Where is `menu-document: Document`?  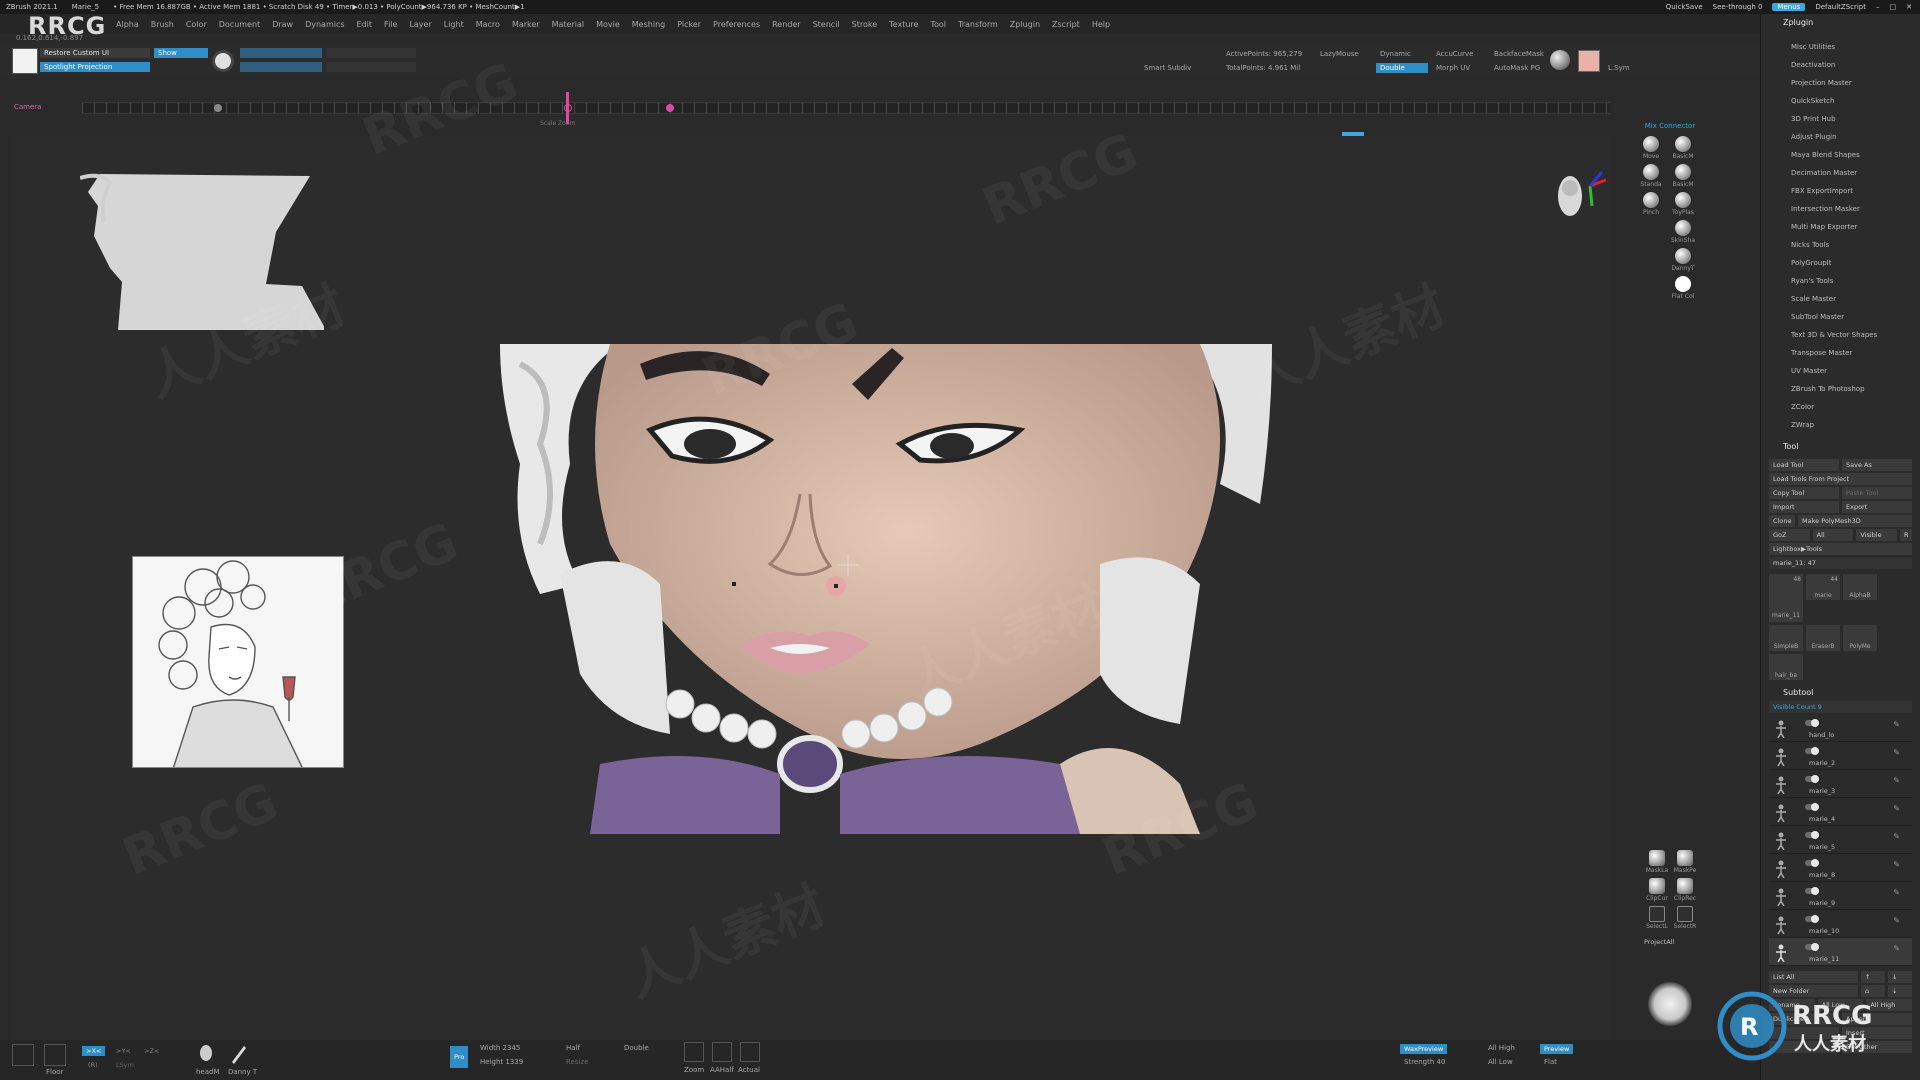 menu-document: Document is located at coordinates (239, 24).